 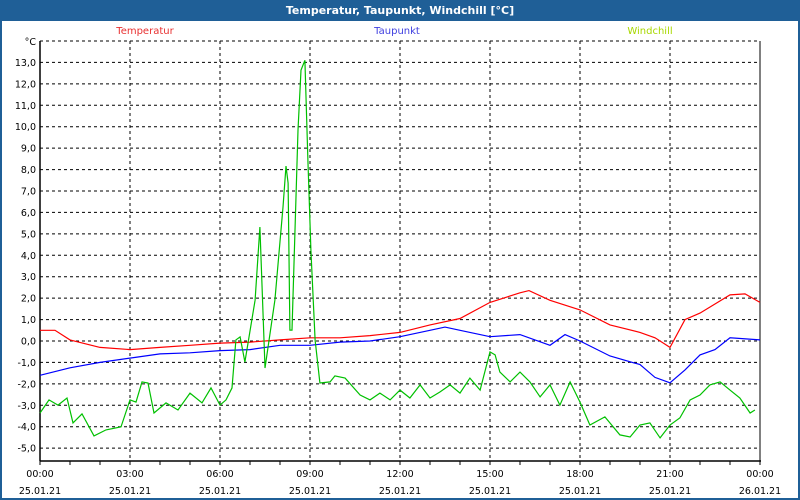 I want to click on y-tick-label: 6,0, so click(x=28, y=213).